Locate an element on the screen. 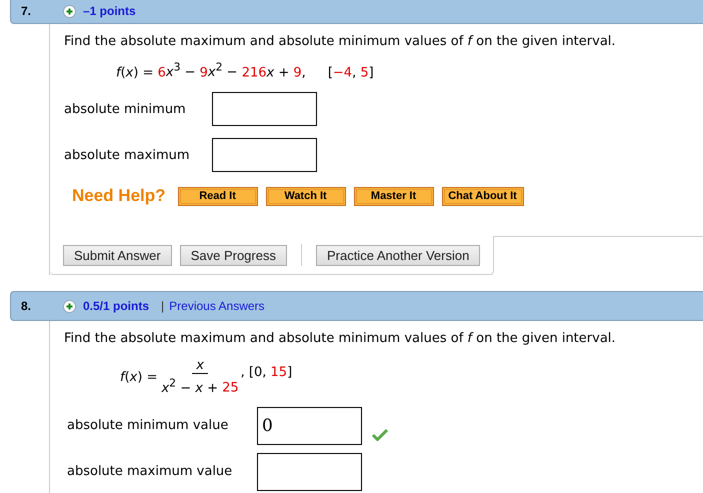 Image resolution: width=703 pixels, height=493 pixels. question-number: 7. is located at coordinates (26, 11).